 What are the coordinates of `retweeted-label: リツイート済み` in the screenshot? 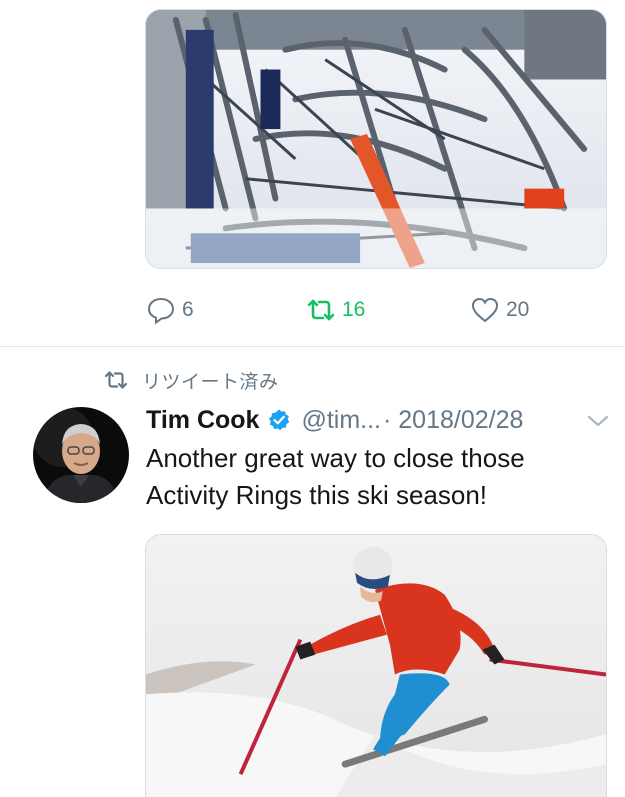 It's located at (210, 381).